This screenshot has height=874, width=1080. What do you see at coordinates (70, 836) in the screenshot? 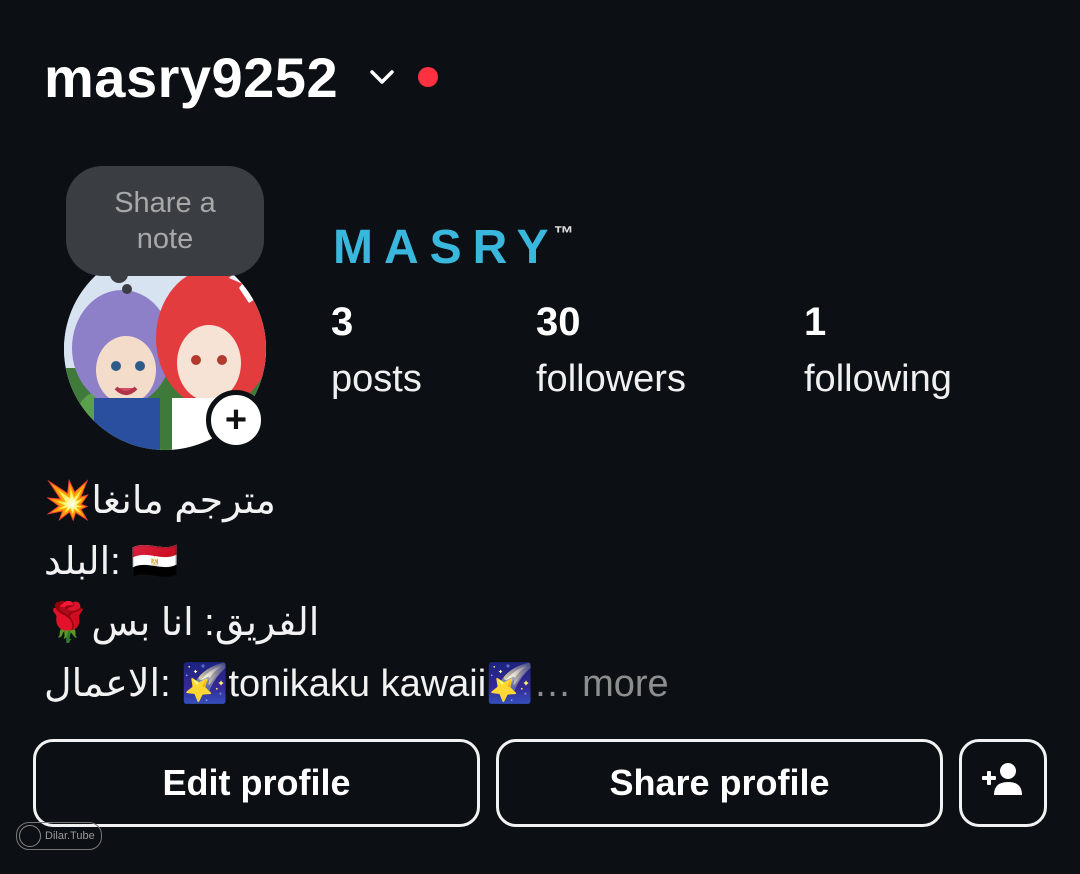
I see `watermark-text: Dilar.Tube` at bounding box center [70, 836].